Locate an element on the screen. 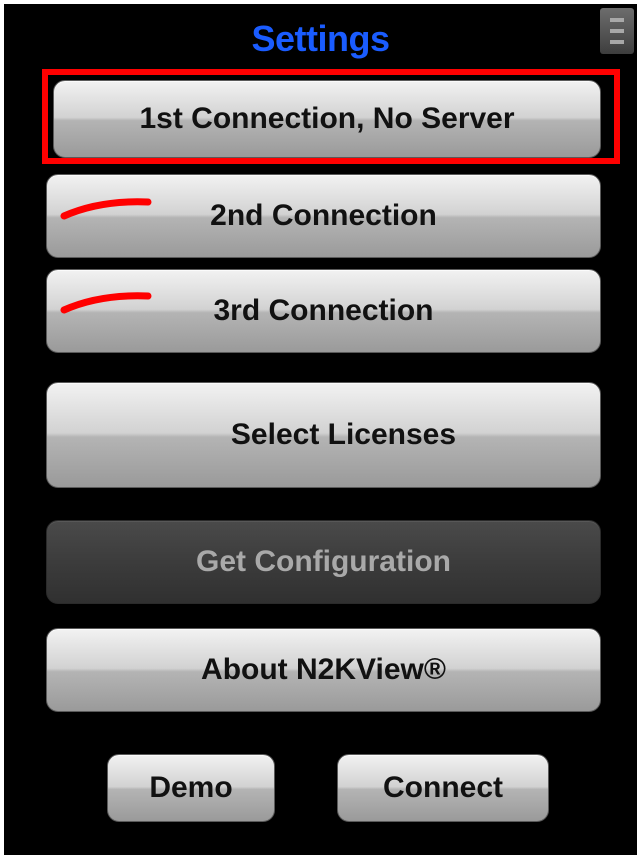 The image size is (641, 859). connect-label: Connect is located at coordinates (443, 787).